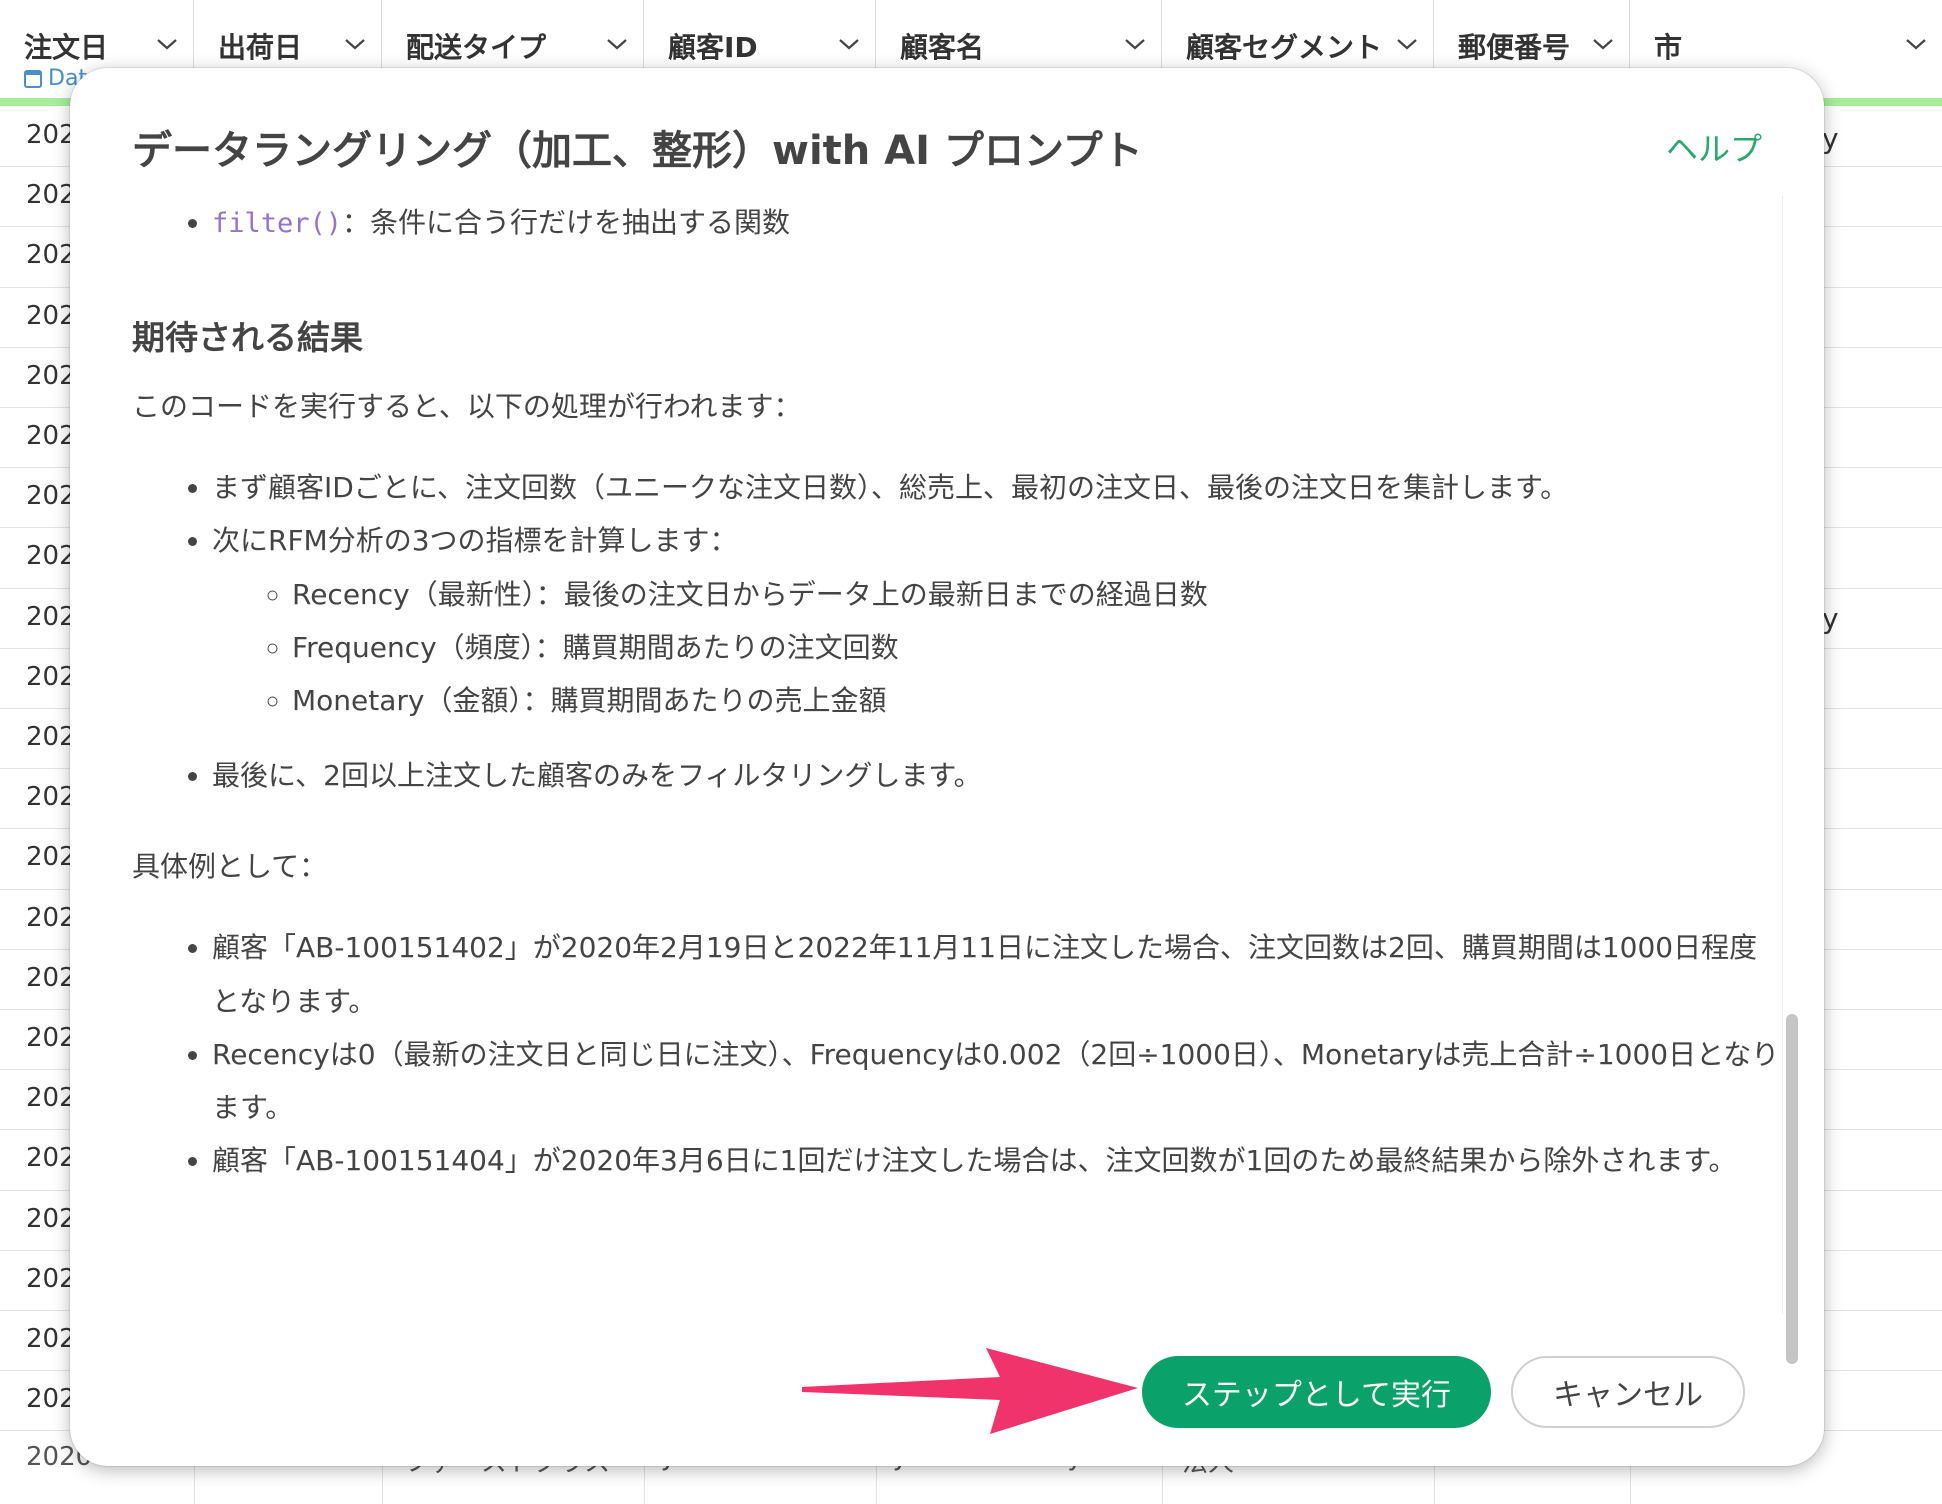 Image resolution: width=1942 pixels, height=1504 pixels. I want to click on column-header-label: 顧客名, so click(942, 47).